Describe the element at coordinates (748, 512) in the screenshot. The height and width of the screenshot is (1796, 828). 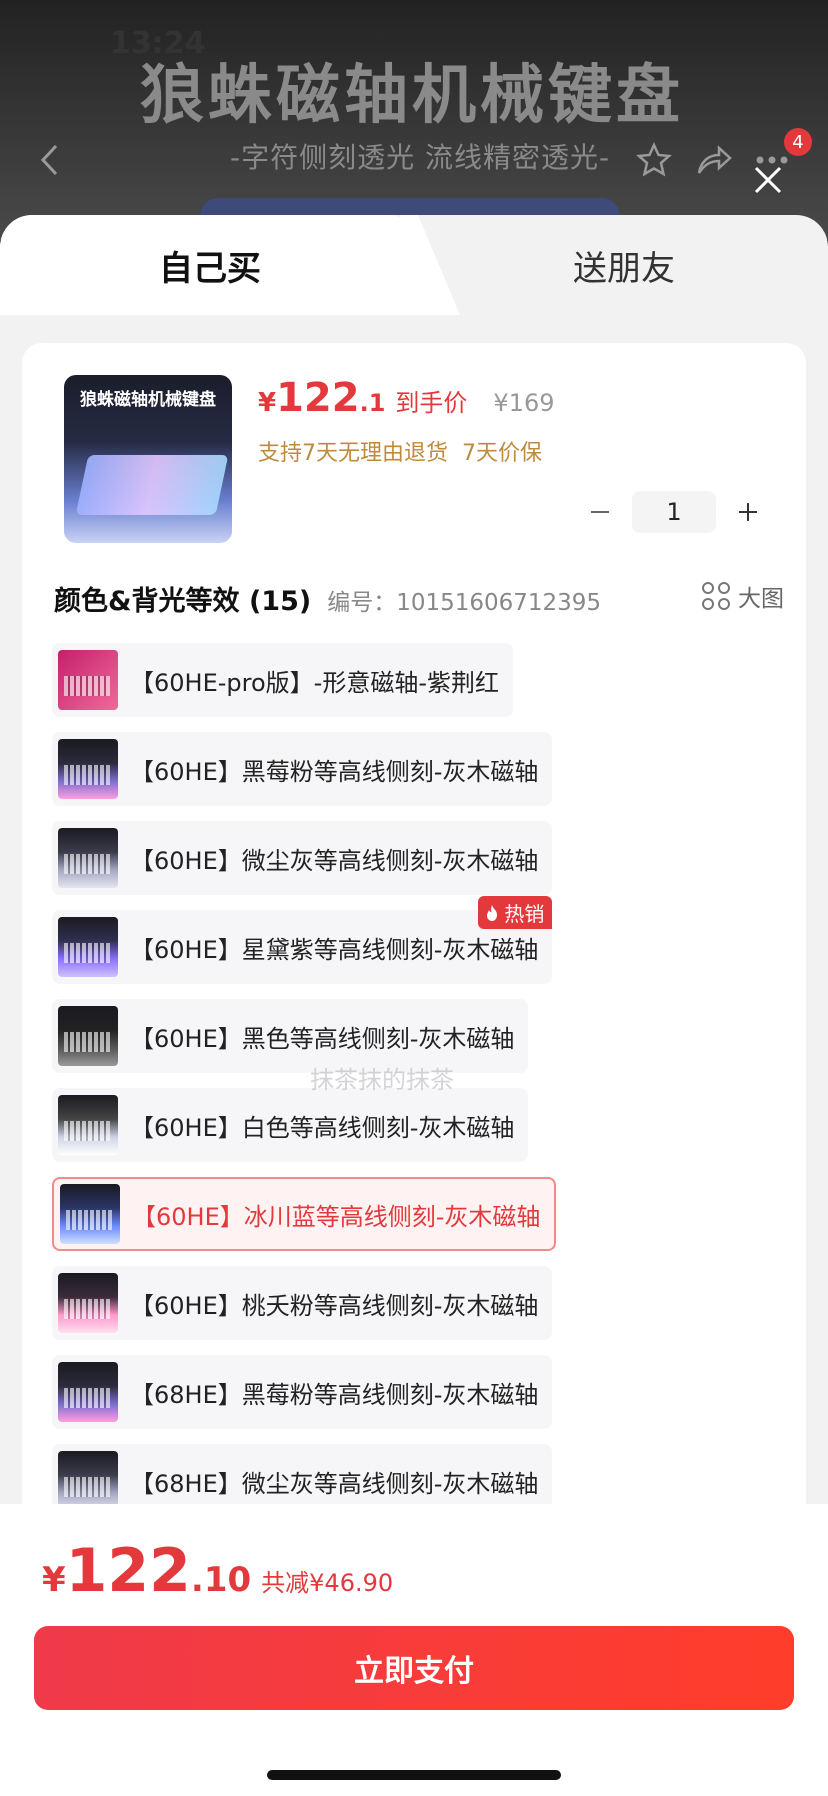
I see `plus-icon` at that location.